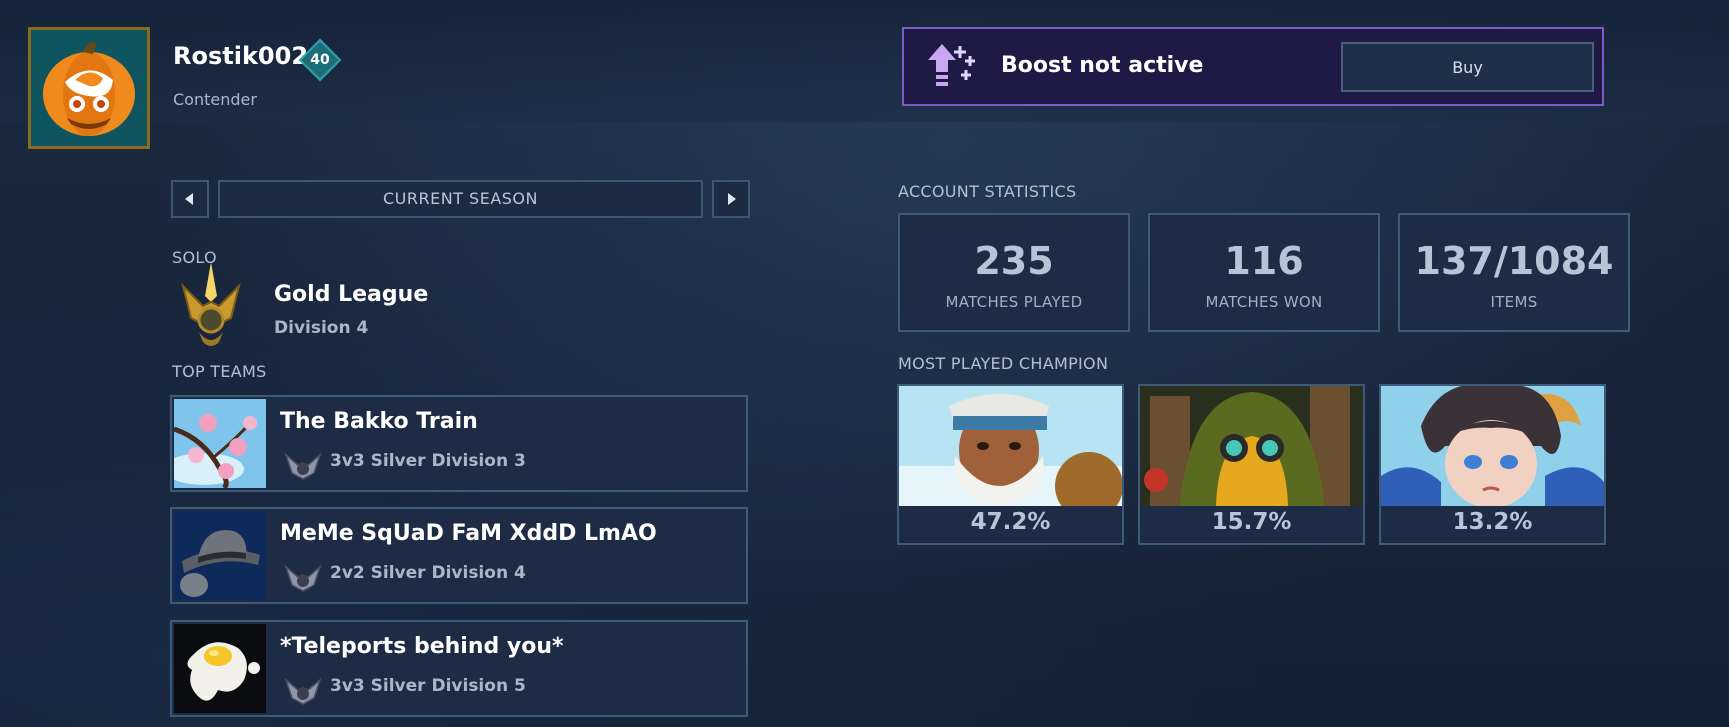  I want to click on stat-label: MATCHES WON, so click(1264, 302).